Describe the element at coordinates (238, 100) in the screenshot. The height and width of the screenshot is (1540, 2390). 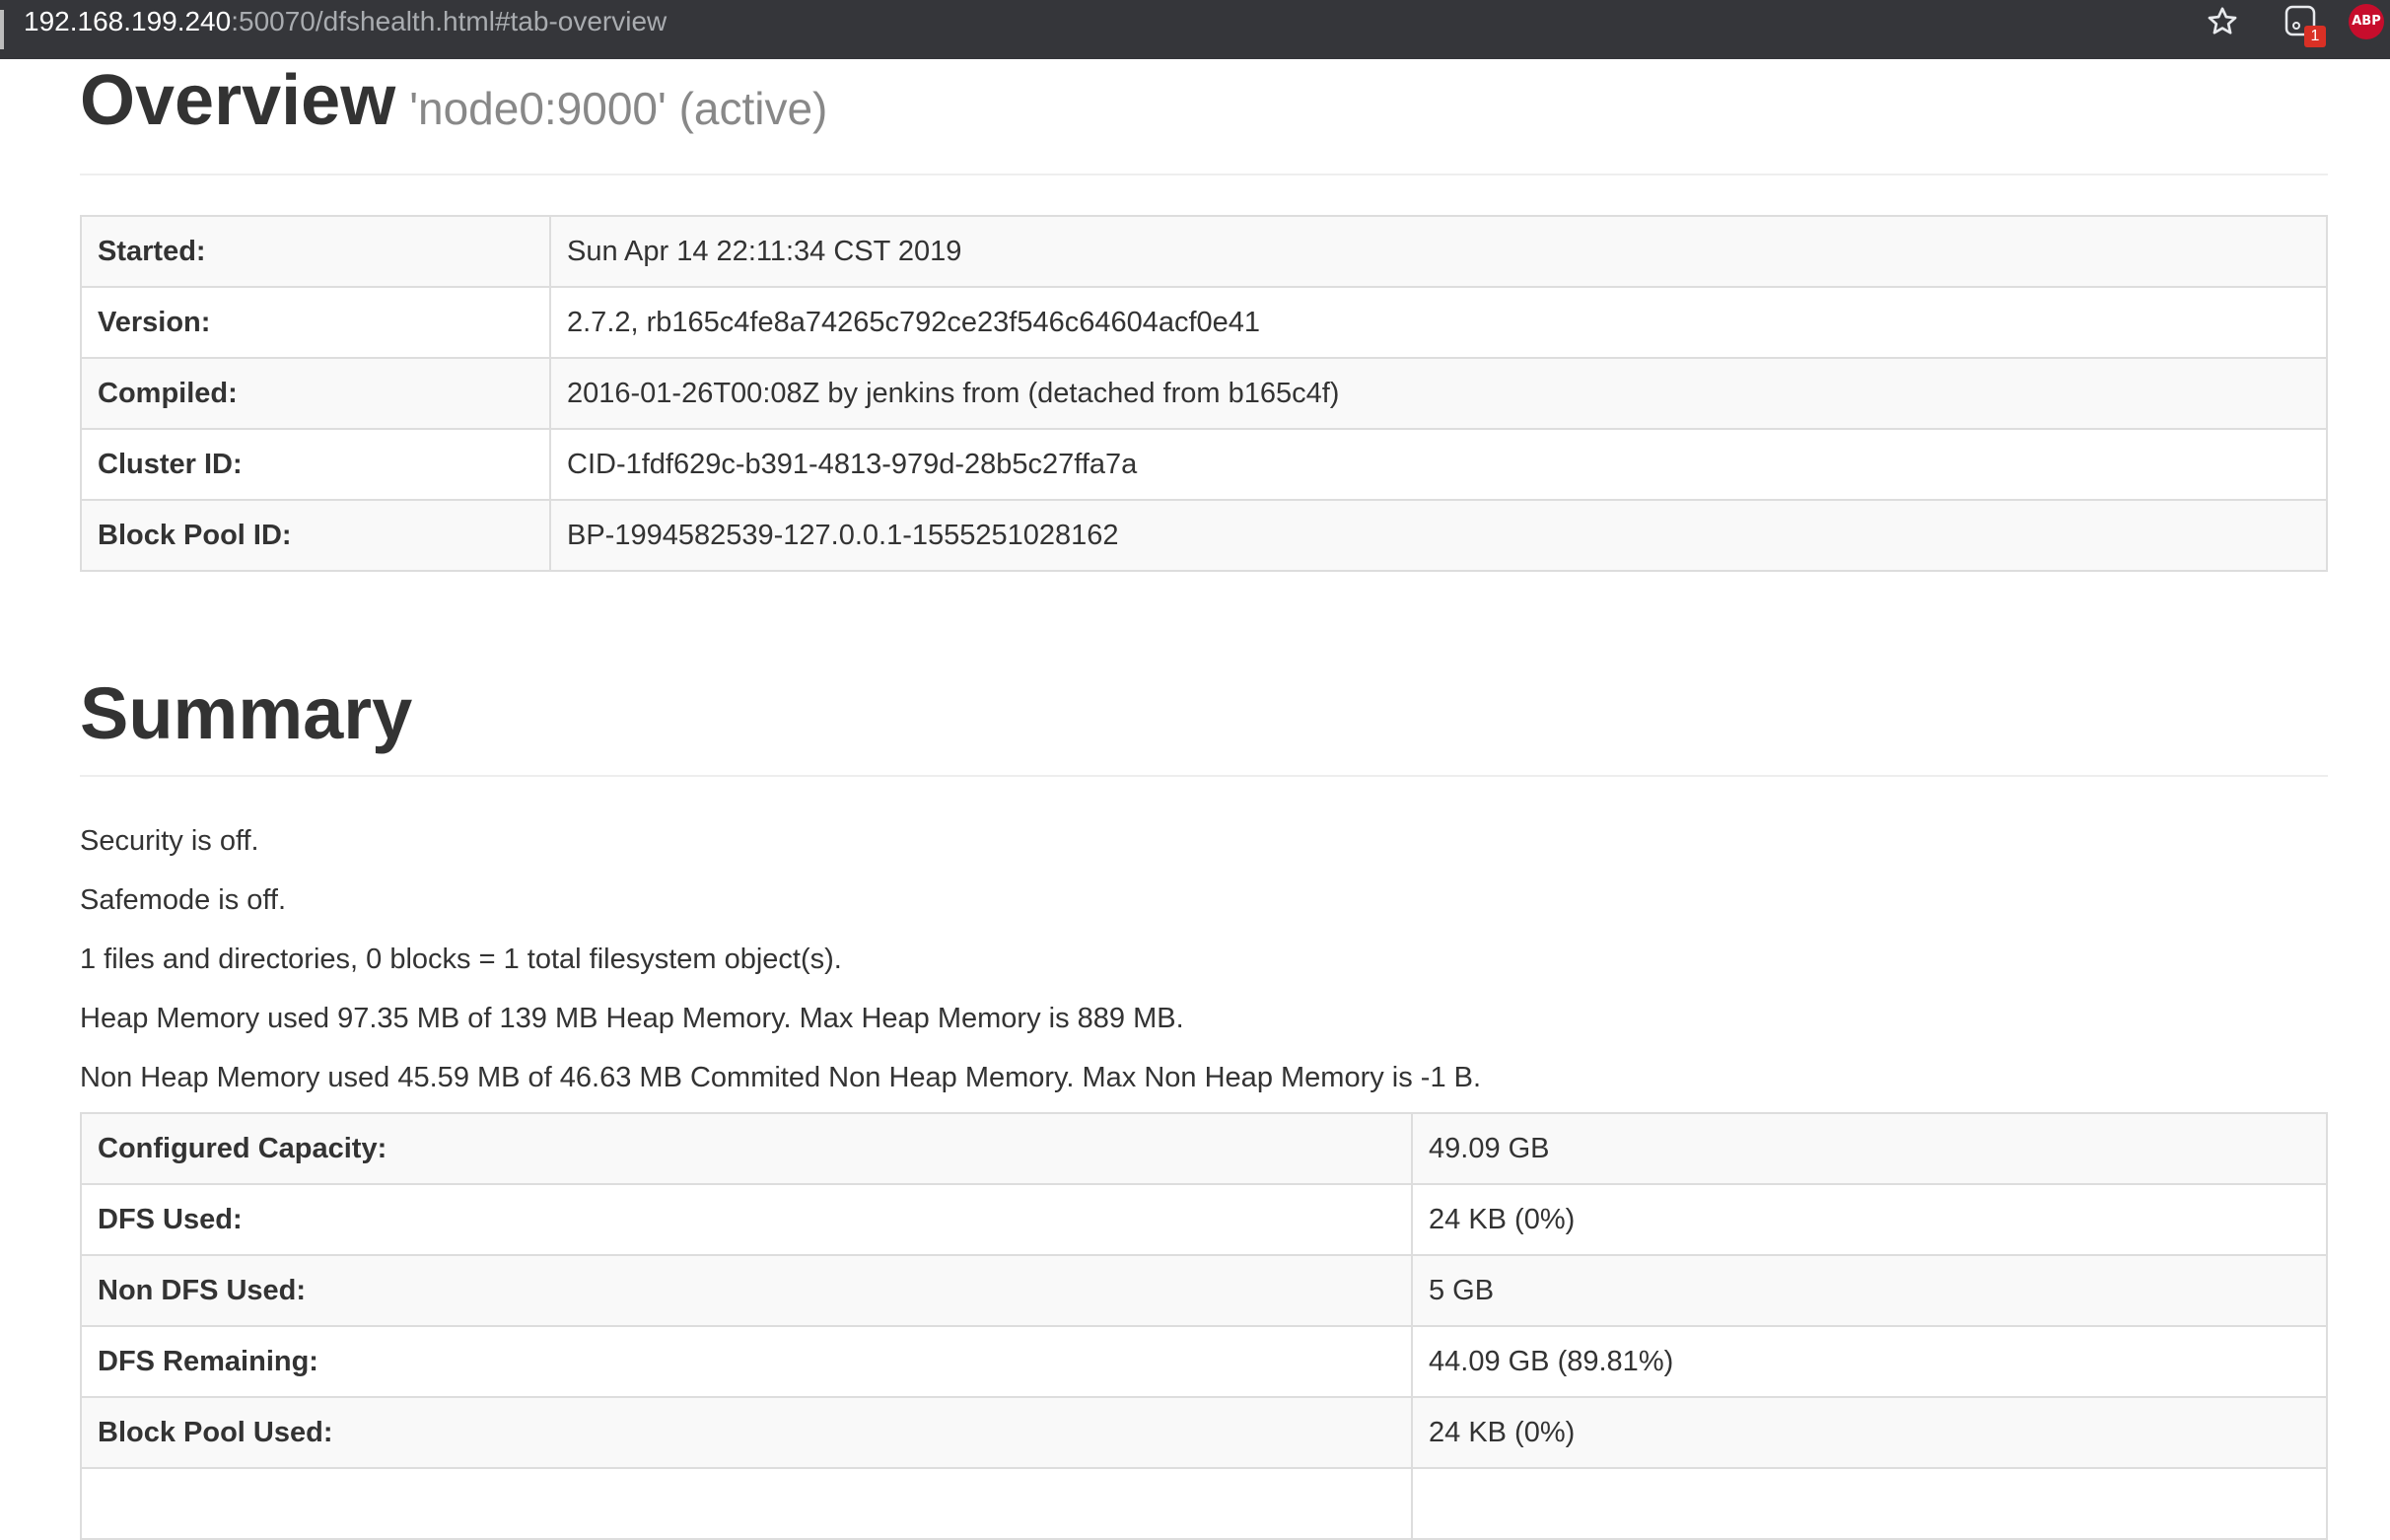
I see `overview-title: Overview` at that location.